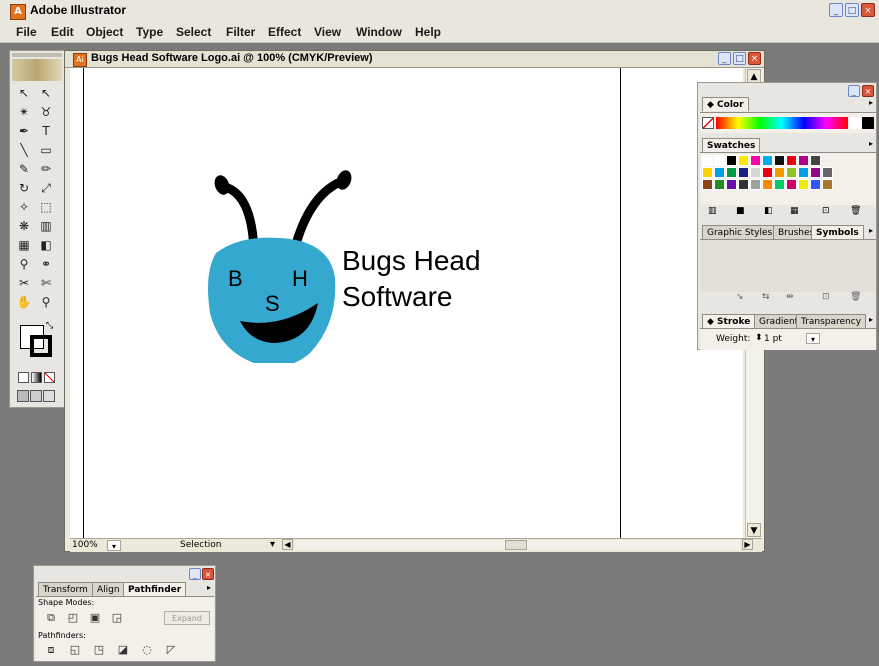 This screenshot has width=879, height=666. Describe the element at coordinates (46, 93) in the screenshot. I see `direct-selection-tool-icon: ↖` at that location.